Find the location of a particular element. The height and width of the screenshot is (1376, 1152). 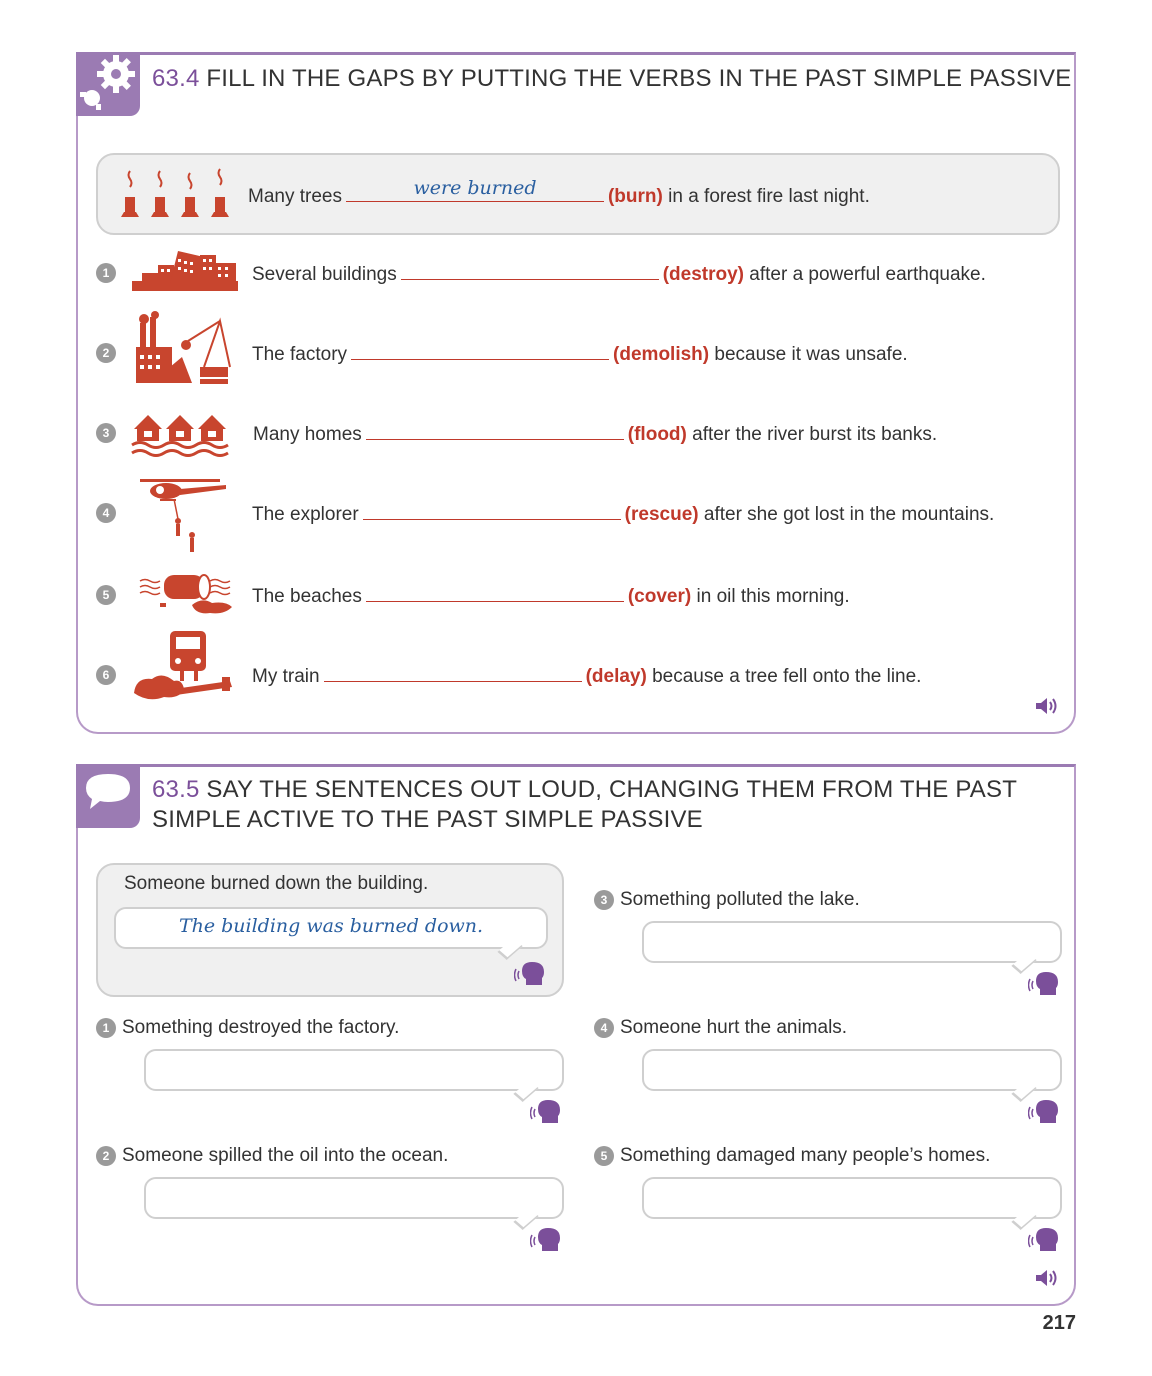

page-number: 217 is located at coordinates (1059, 1323).